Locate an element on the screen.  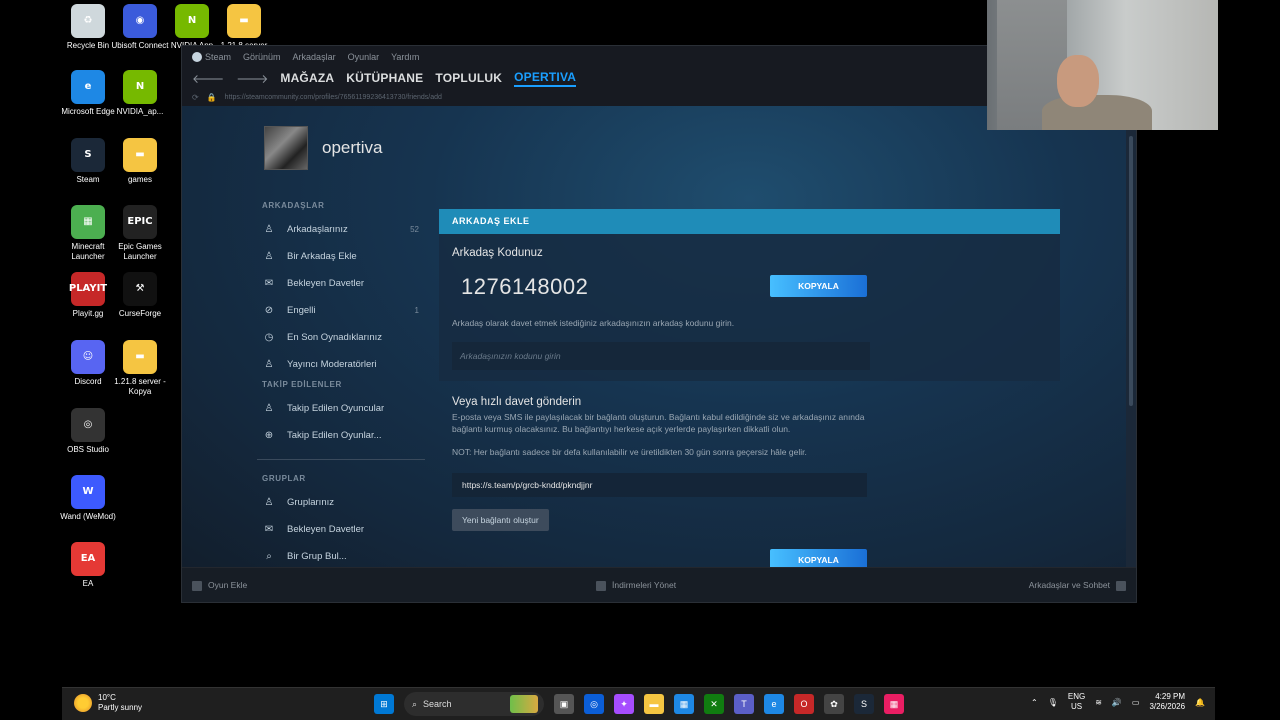
desktop-icon: W Wand (WeMod) is located at coordinates (88, 498).